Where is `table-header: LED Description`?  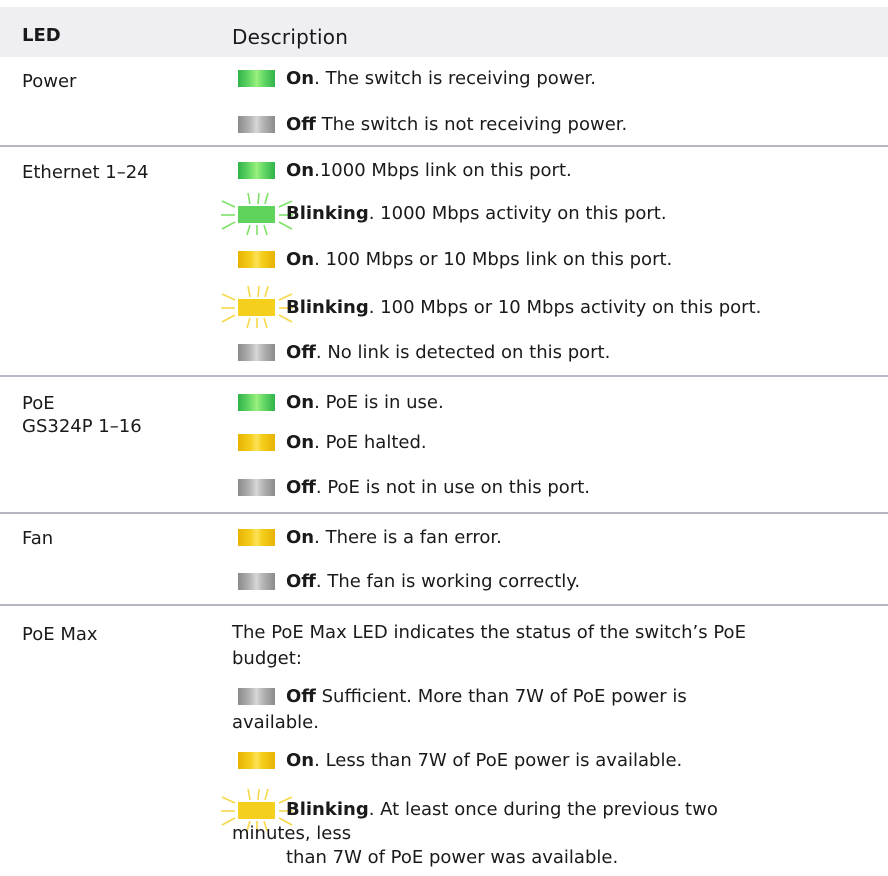
table-header: LED Description is located at coordinates (444, 32).